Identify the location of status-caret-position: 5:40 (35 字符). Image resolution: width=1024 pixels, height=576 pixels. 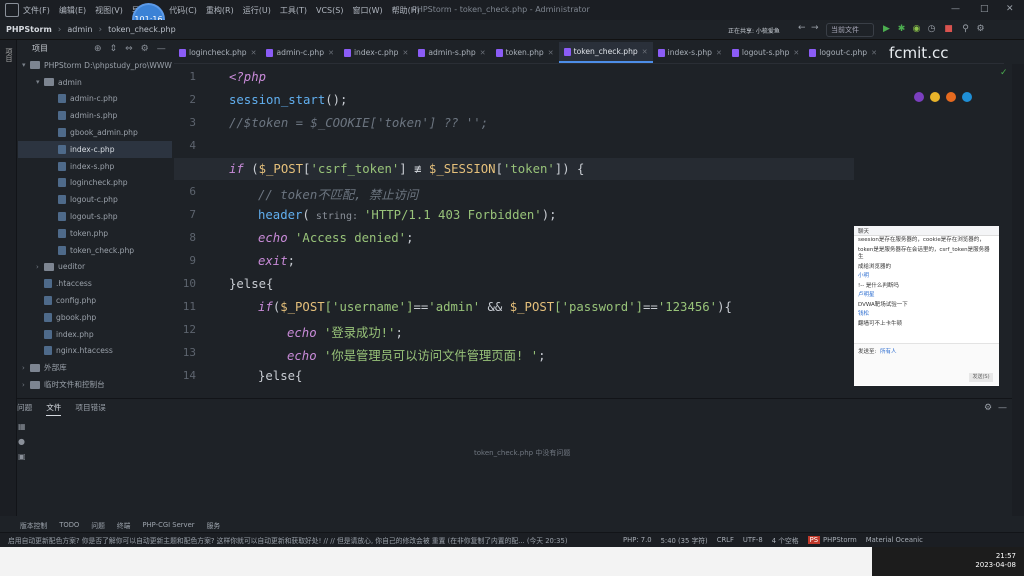
(684, 540).